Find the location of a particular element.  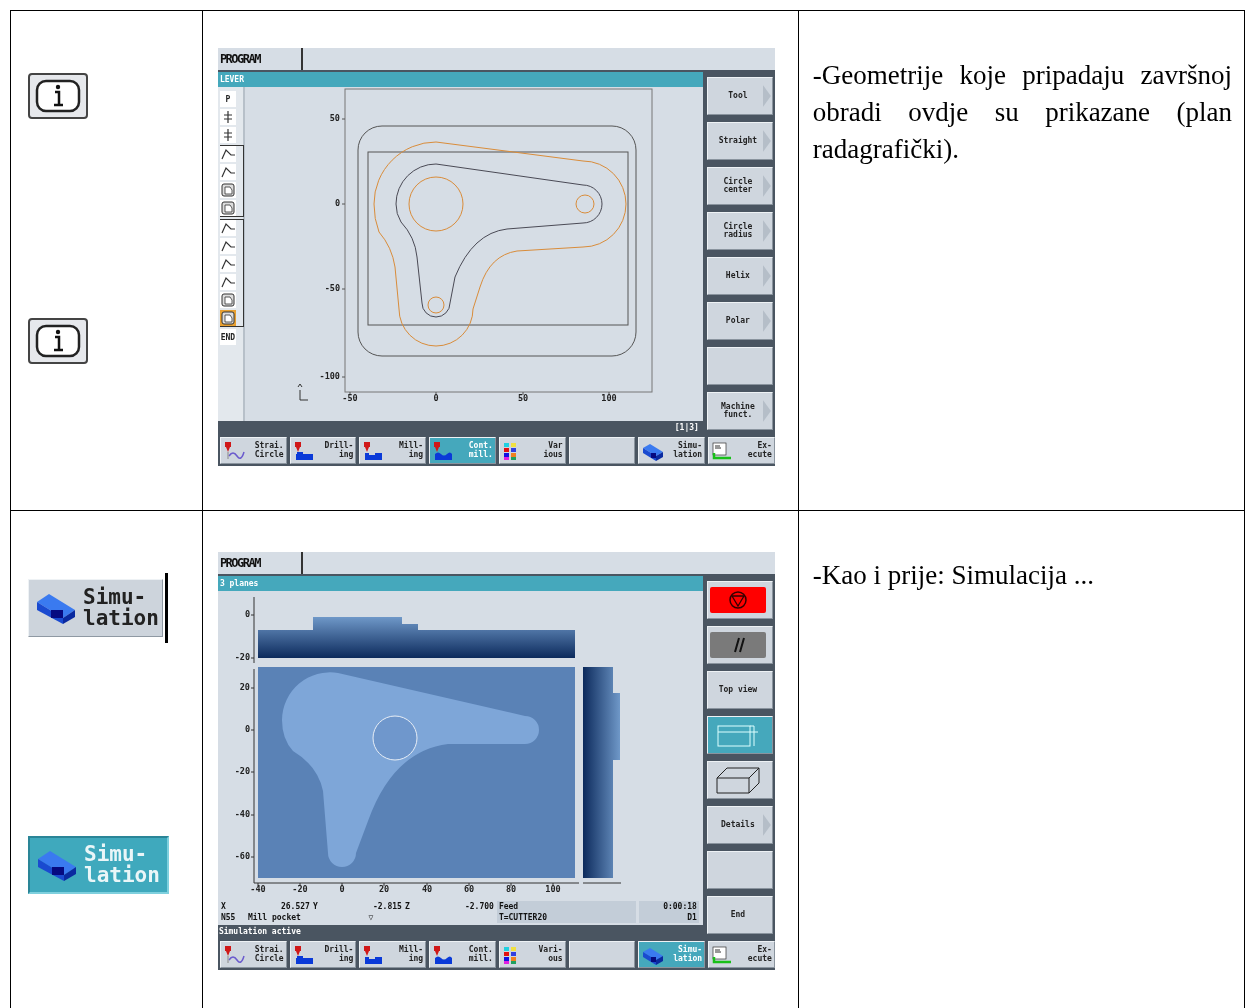

status-text: D1 is located at coordinates (668, 917).